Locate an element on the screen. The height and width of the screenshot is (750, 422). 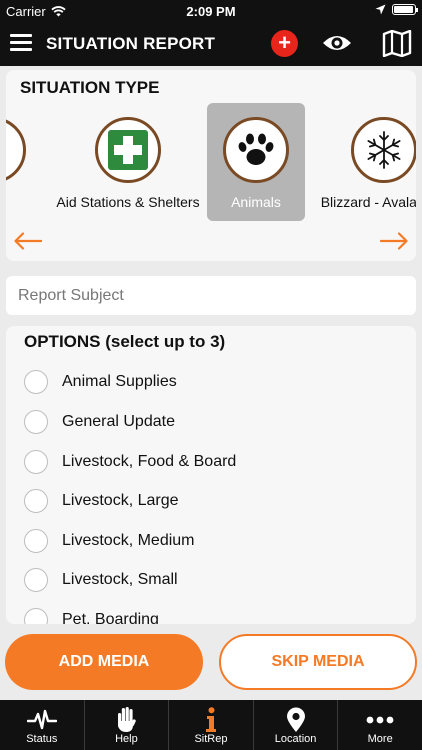
status-bar: Carrier 2:09 PM is located at coordinates (211, 11).